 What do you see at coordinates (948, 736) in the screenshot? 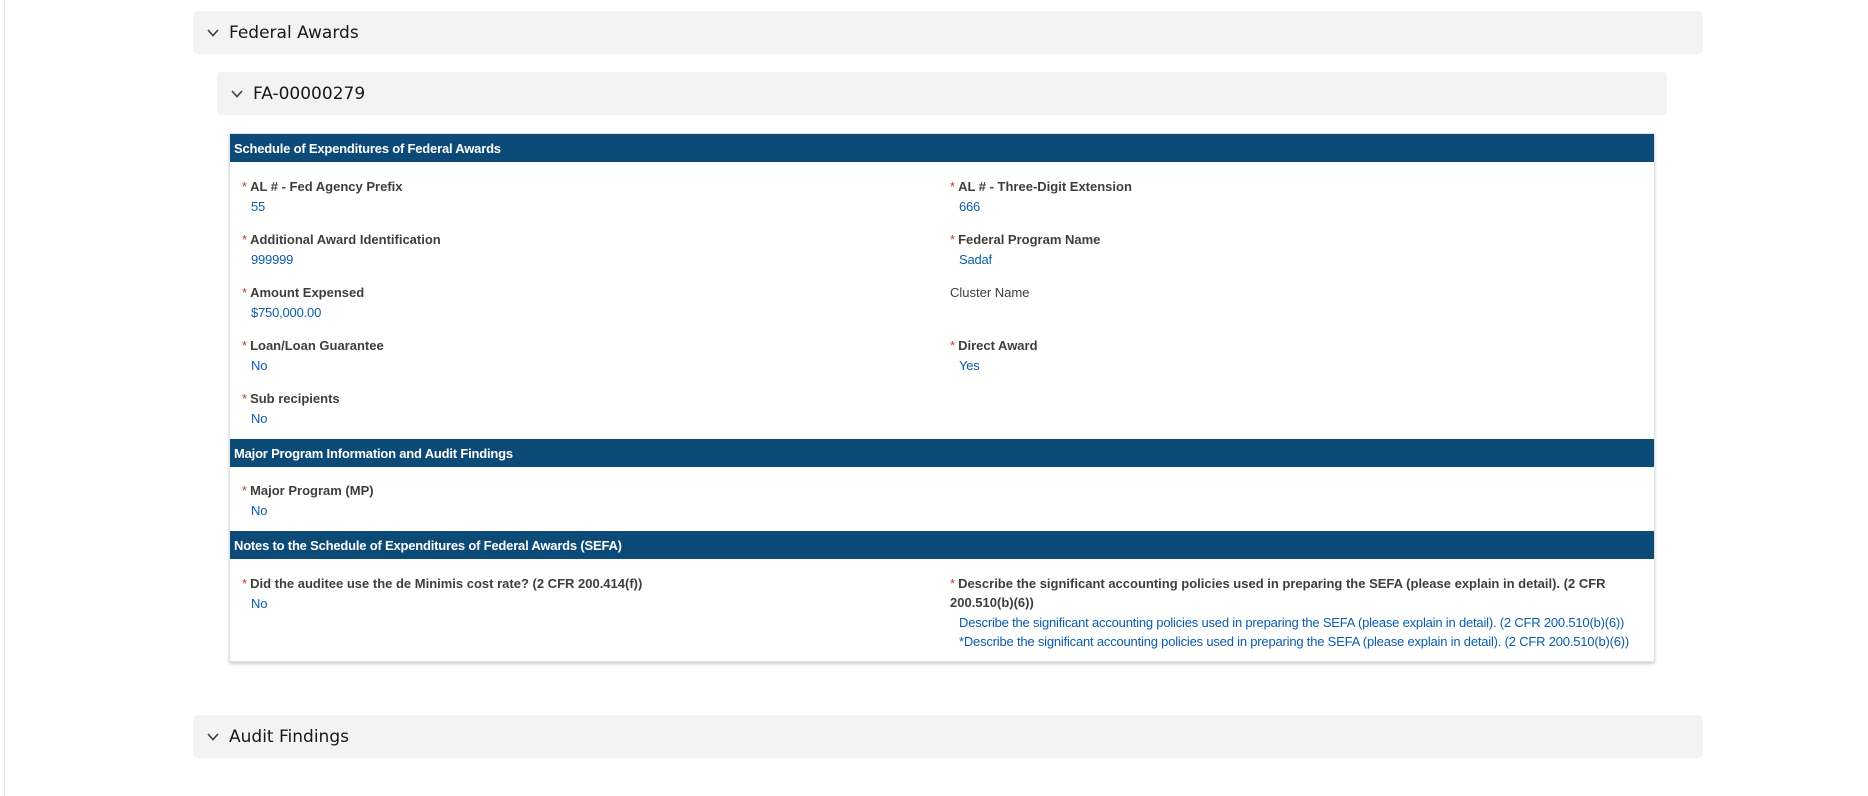
I see `audit-findings-accordion: Audit Findings` at bounding box center [948, 736].